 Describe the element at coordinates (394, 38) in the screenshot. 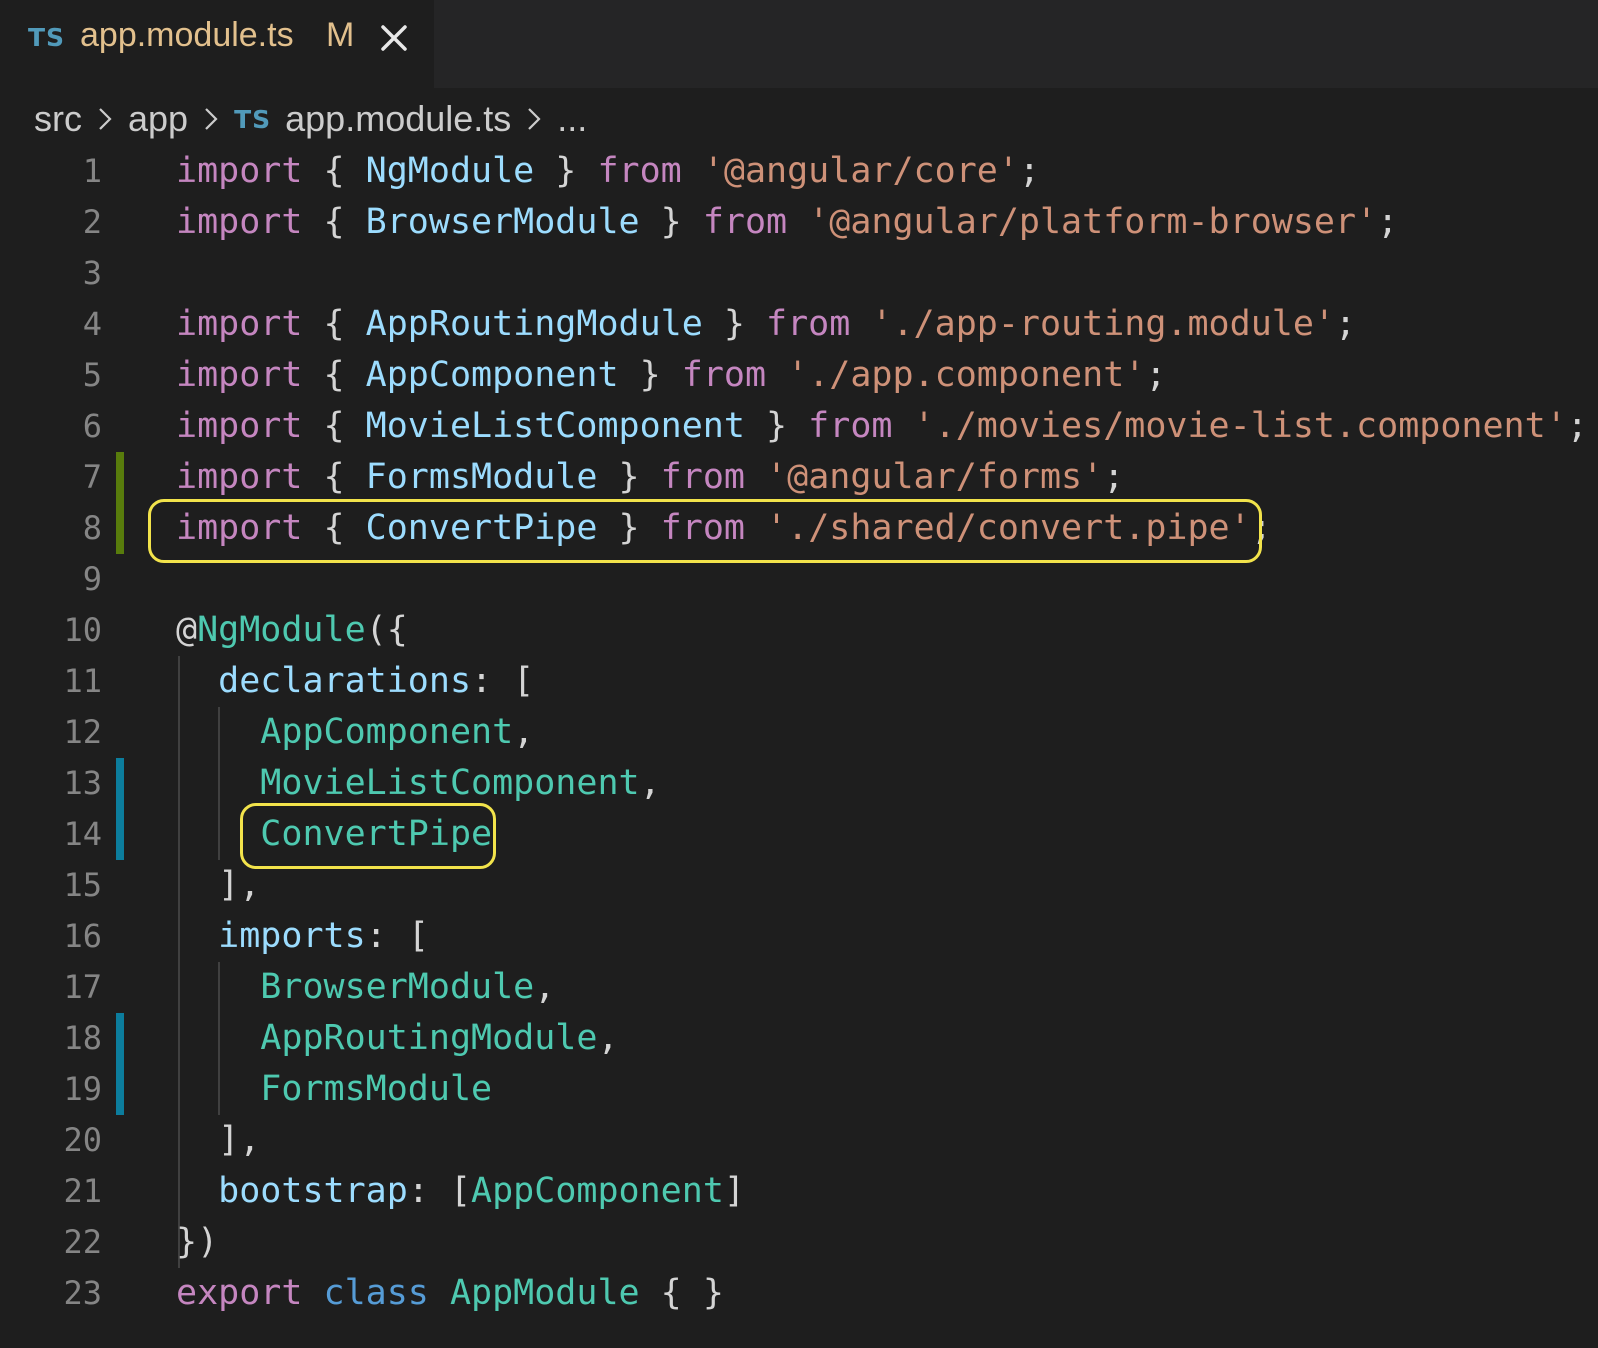

I see `close-icon` at that location.